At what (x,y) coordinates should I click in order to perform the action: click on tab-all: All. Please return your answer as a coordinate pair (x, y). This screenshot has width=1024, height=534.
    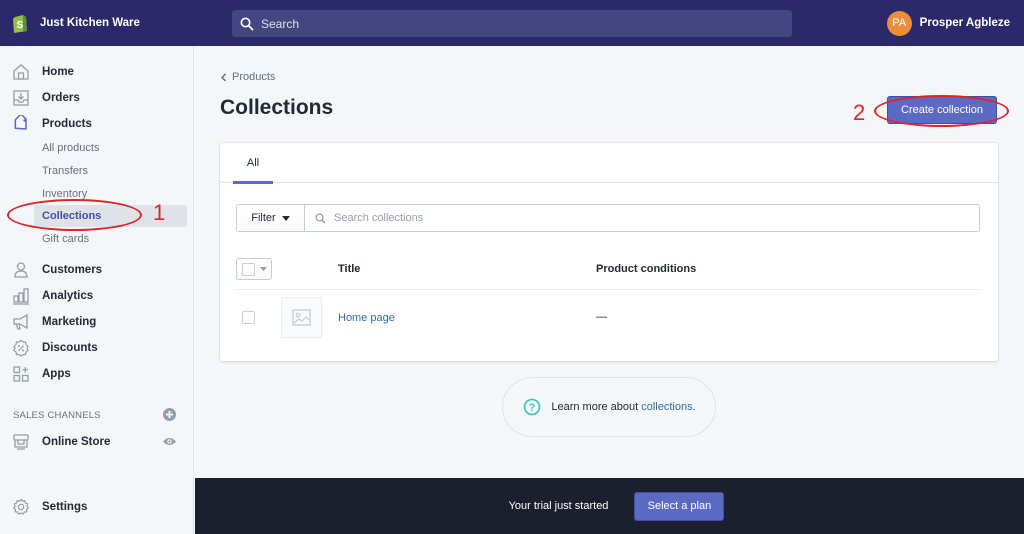
    Looking at the image, I should click on (253, 163).